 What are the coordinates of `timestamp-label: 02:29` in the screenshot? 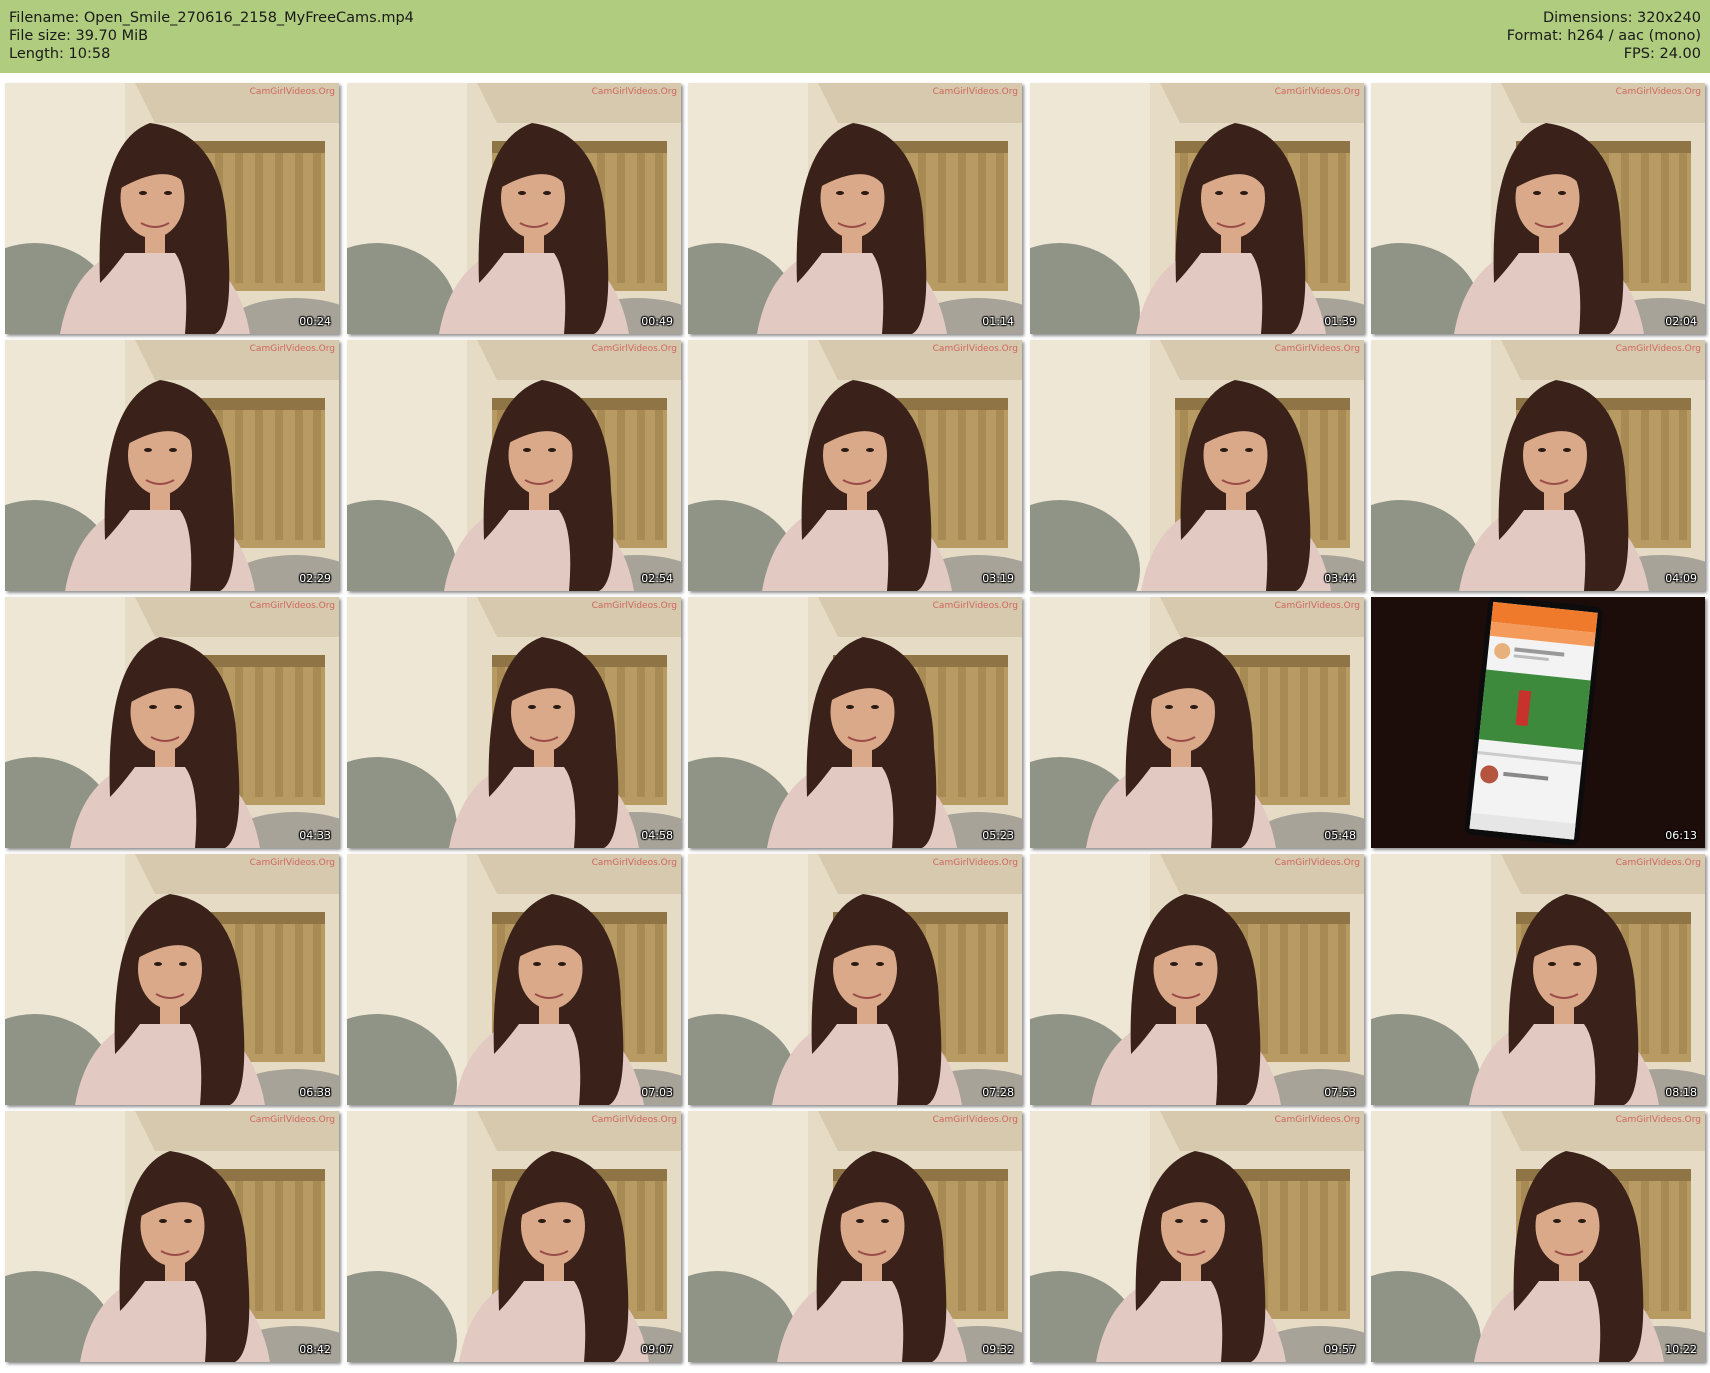 It's located at (315, 578).